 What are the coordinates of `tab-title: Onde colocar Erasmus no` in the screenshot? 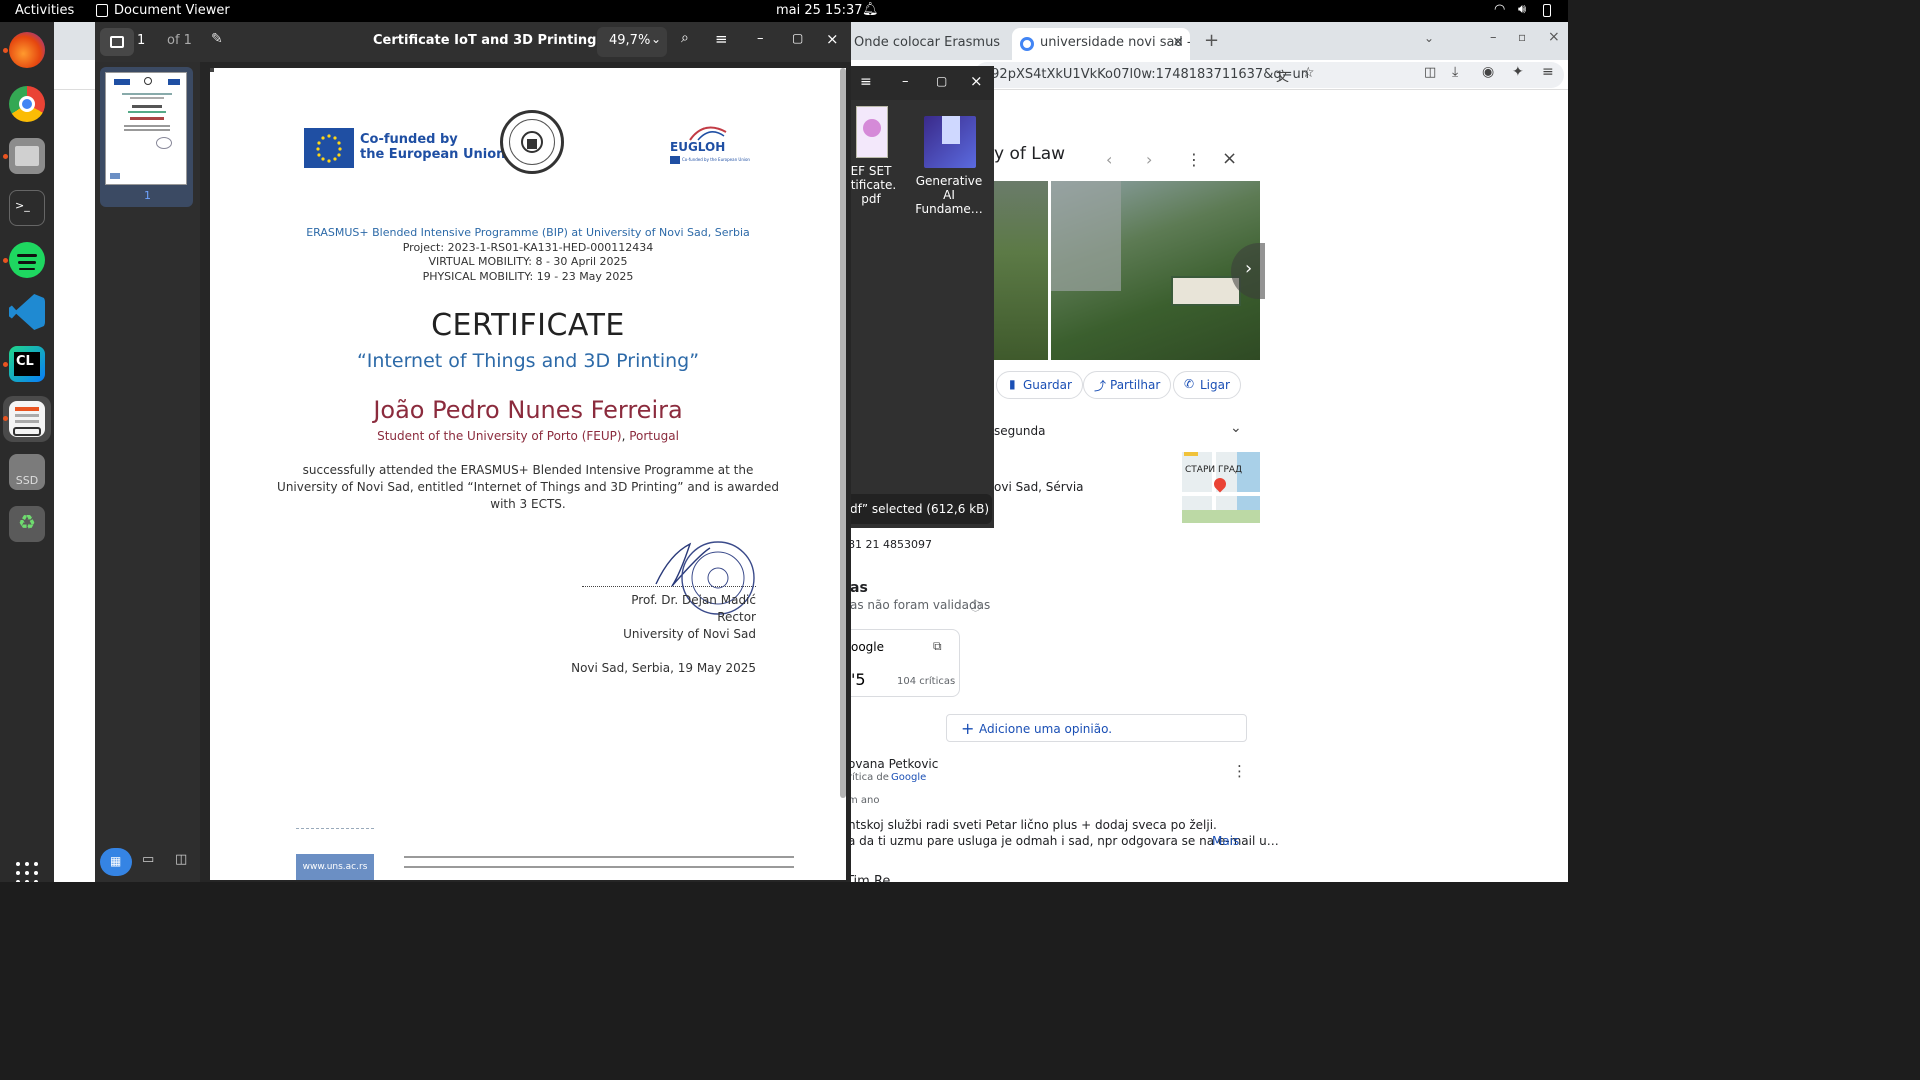 It's located at (929, 42).